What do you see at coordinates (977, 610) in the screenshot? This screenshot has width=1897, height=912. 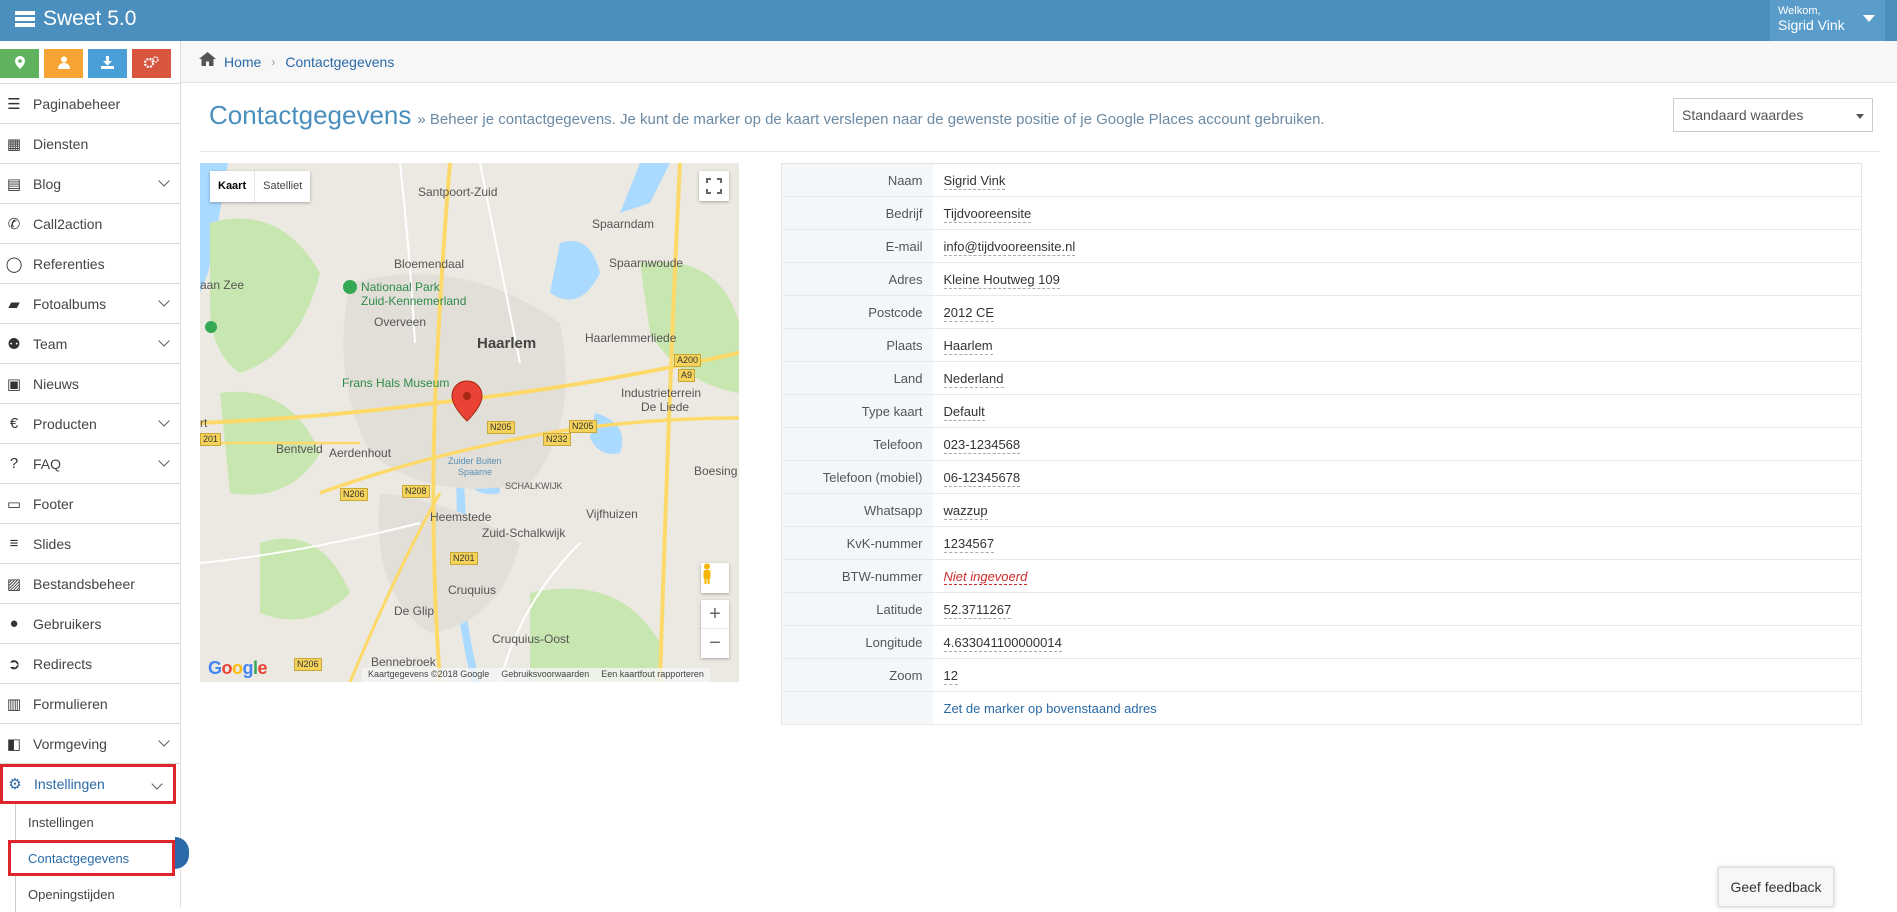 I see `latitude-value: 52.3711267` at bounding box center [977, 610].